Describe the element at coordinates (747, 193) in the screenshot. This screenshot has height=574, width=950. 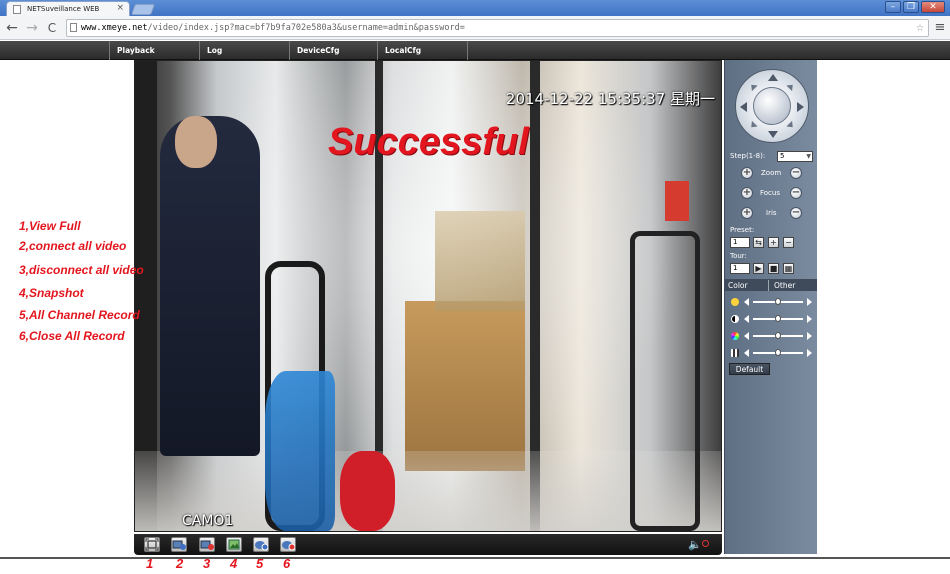
I see `focus-near-button: +` at that location.